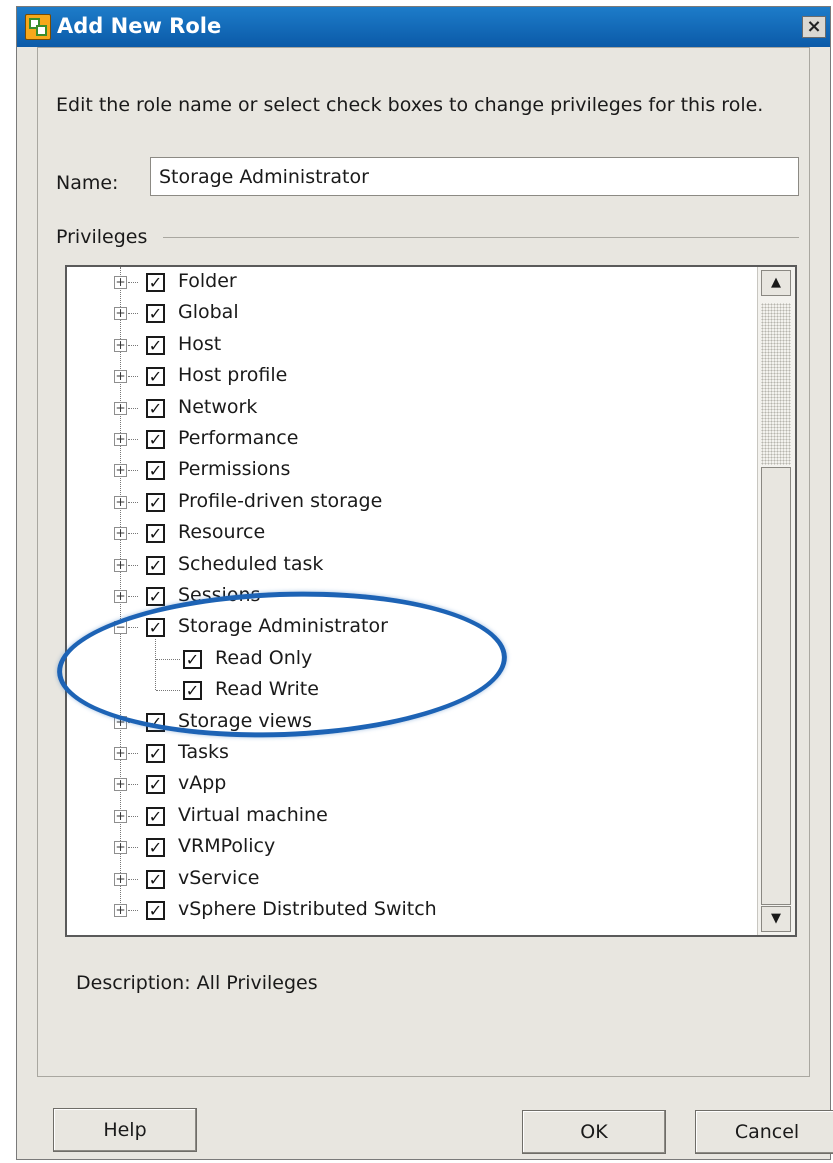  Describe the element at coordinates (38, 27) in the screenshot. I see `role-icon` at that location.